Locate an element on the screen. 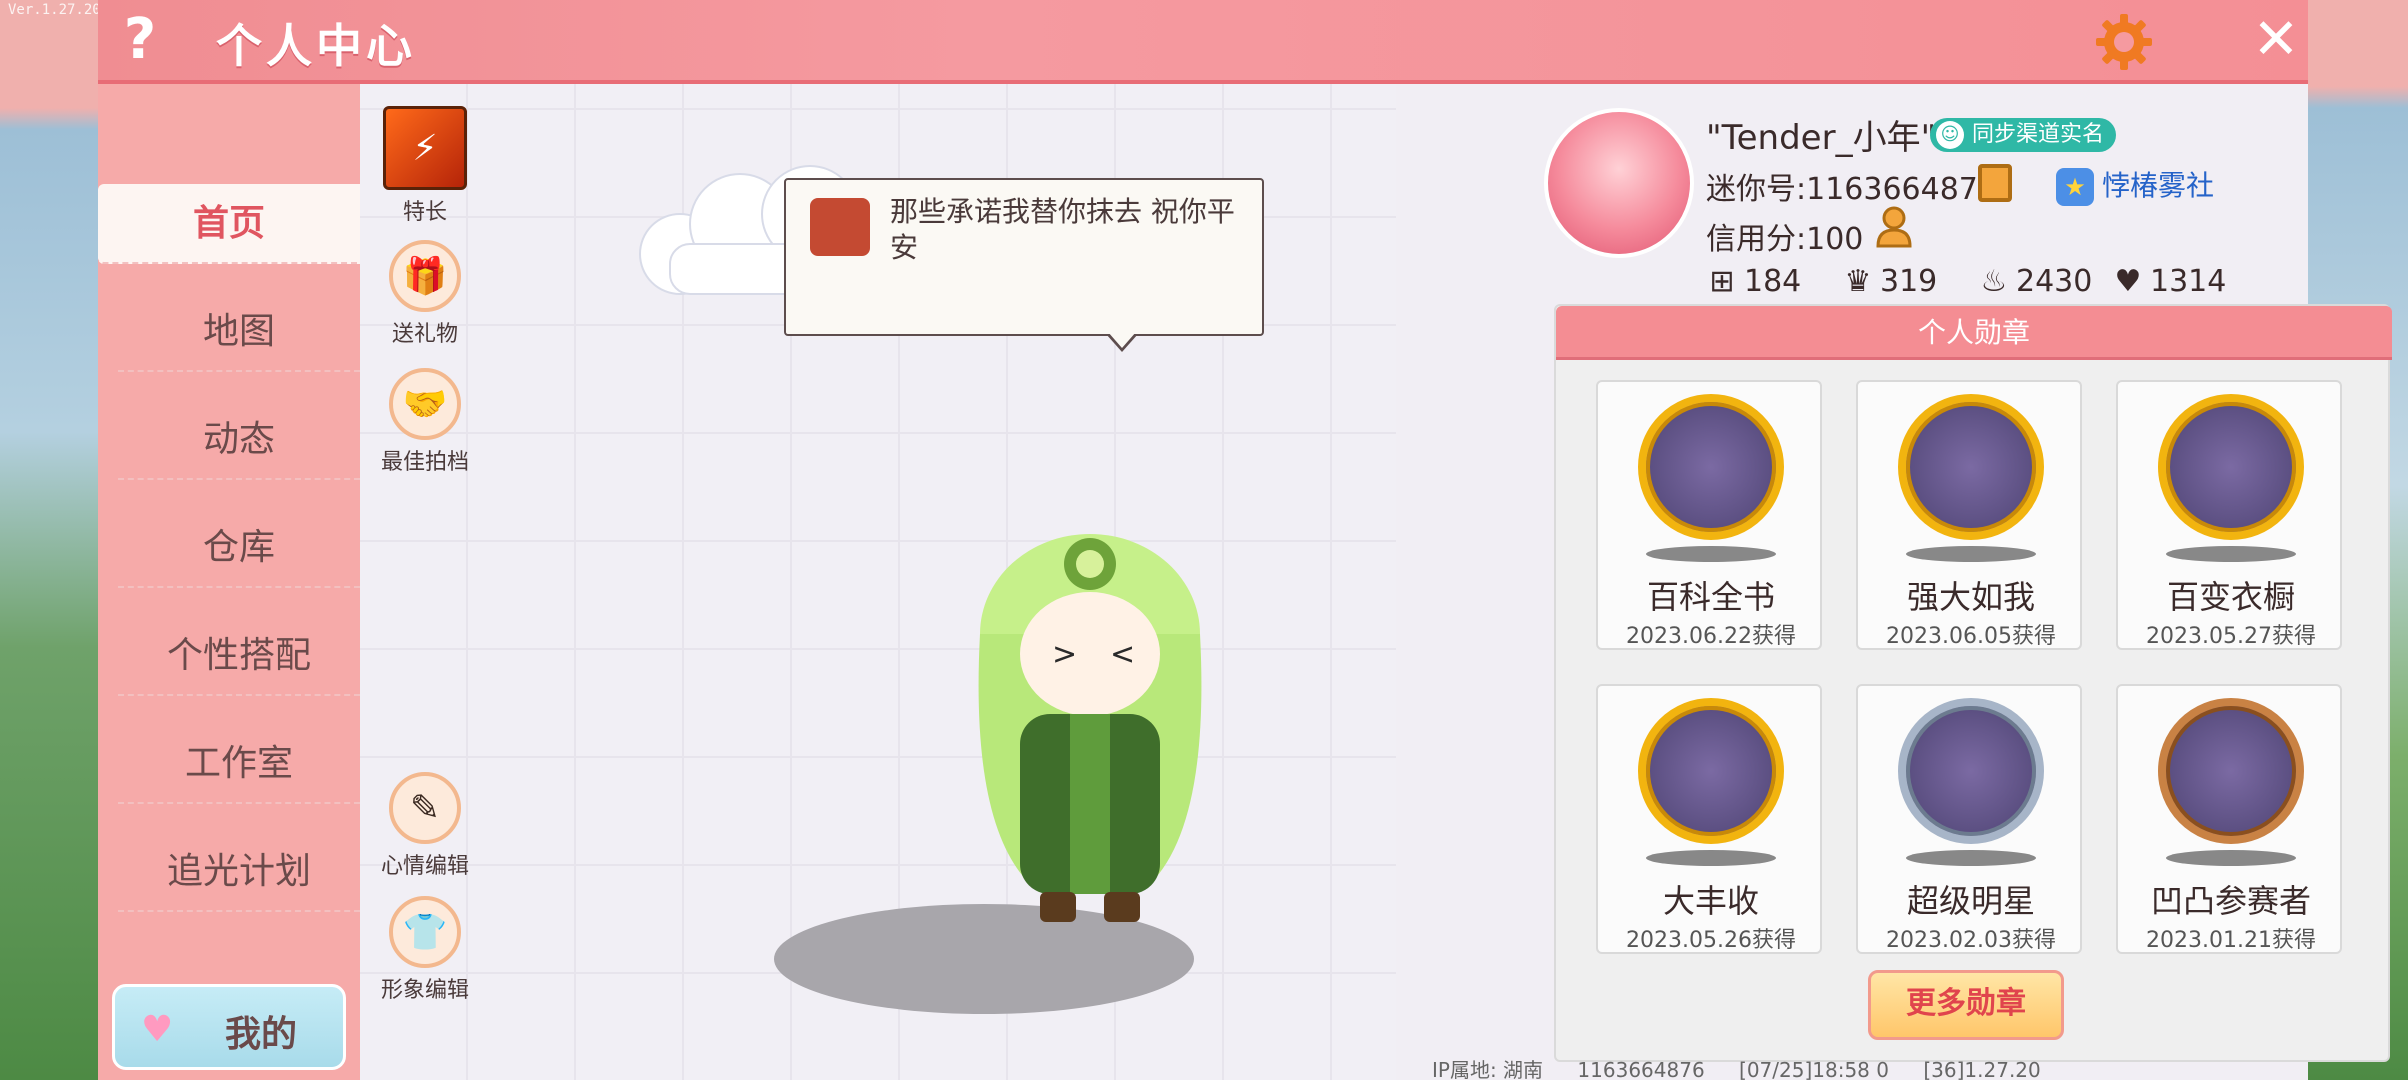  emoji-icon is located at coordinates (840, 227).